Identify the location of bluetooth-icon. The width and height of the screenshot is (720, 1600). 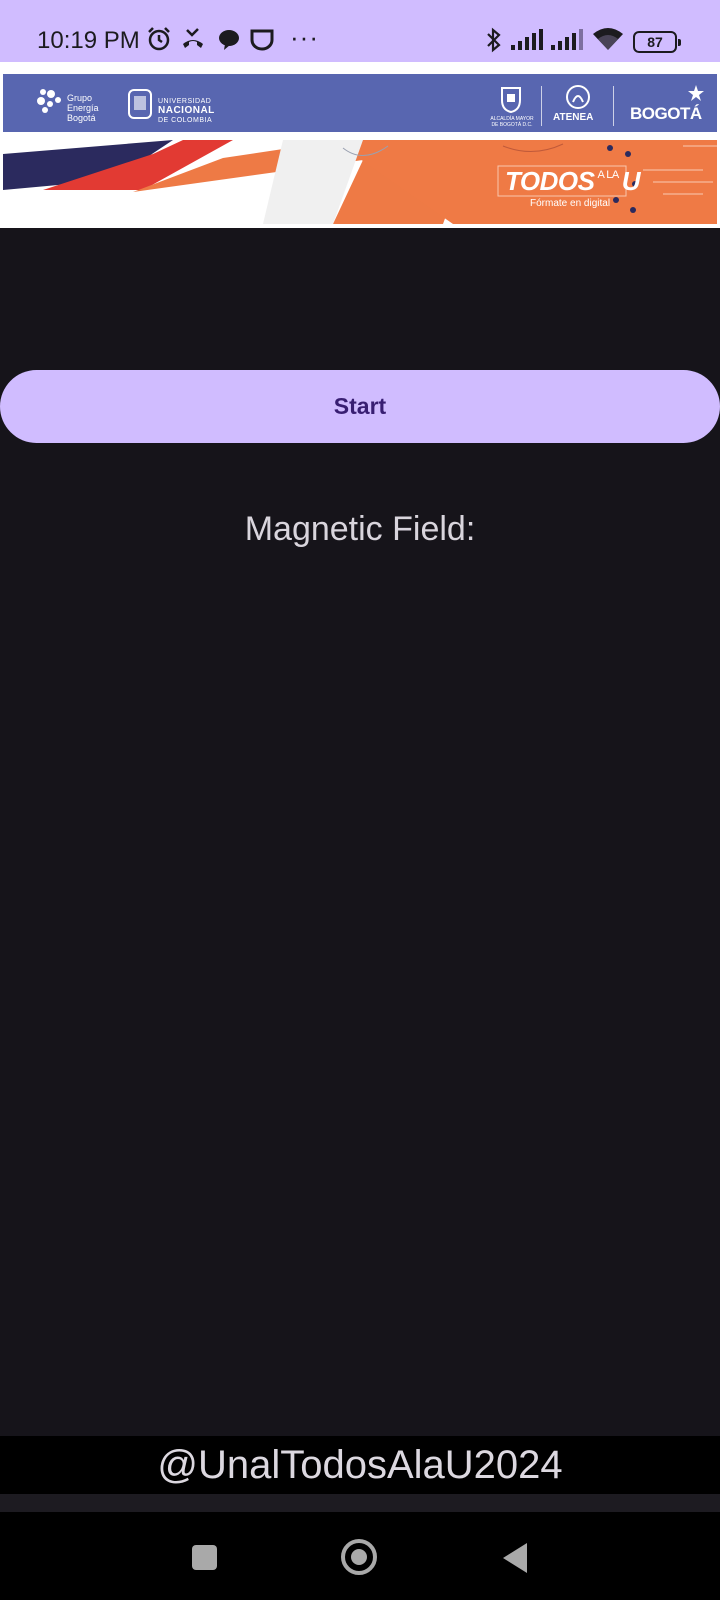
(494, 42).